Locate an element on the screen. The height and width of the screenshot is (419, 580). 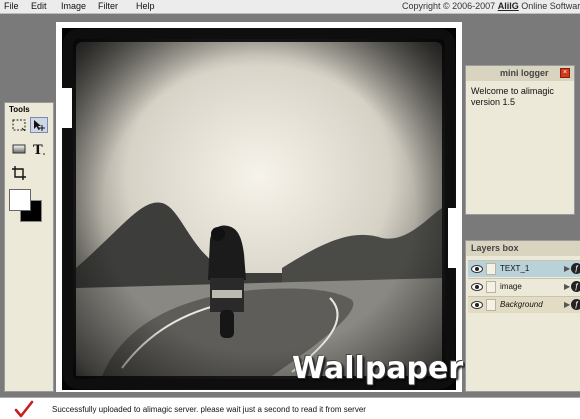
crop-tool is located at coordinates (19, 173).